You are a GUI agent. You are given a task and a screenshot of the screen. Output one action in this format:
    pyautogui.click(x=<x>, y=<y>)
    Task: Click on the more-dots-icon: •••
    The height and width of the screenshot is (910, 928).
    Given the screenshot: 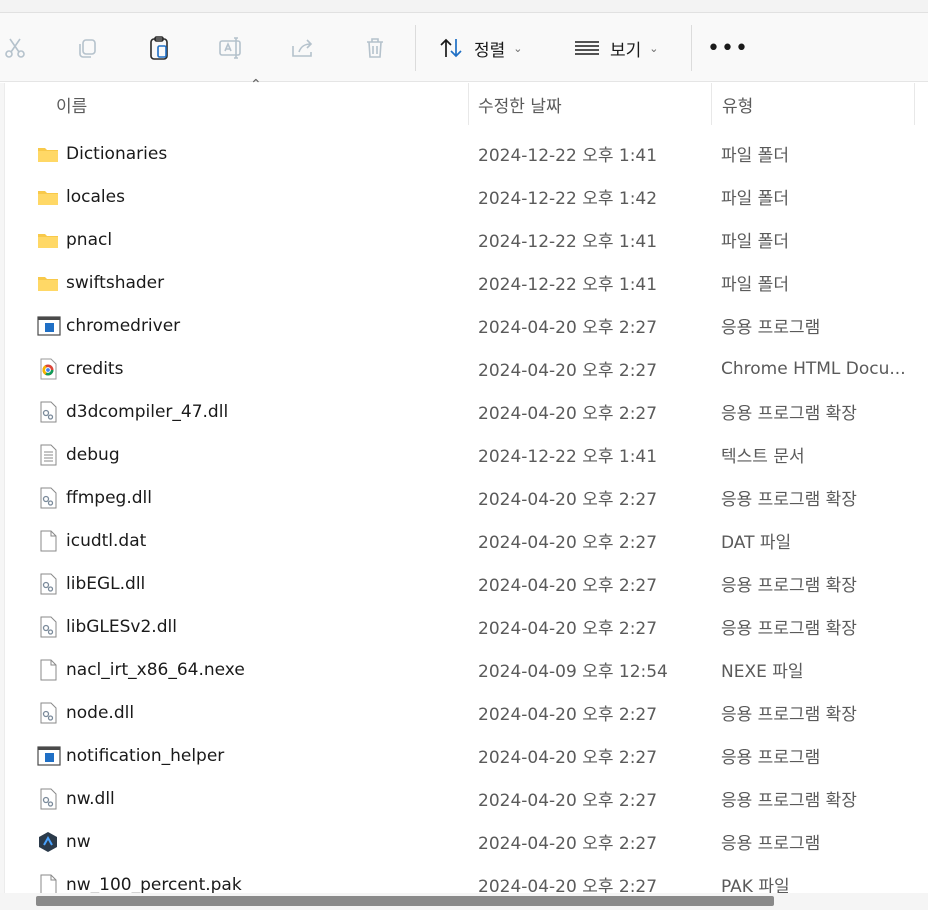 What is the action you would take?
    pyautogui.click(x=728, y=48)
    